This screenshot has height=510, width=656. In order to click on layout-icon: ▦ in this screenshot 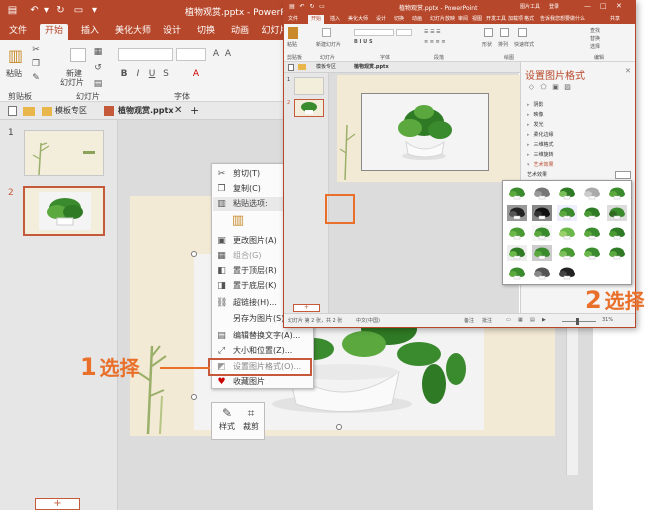, I will do `click(98, 52)`.